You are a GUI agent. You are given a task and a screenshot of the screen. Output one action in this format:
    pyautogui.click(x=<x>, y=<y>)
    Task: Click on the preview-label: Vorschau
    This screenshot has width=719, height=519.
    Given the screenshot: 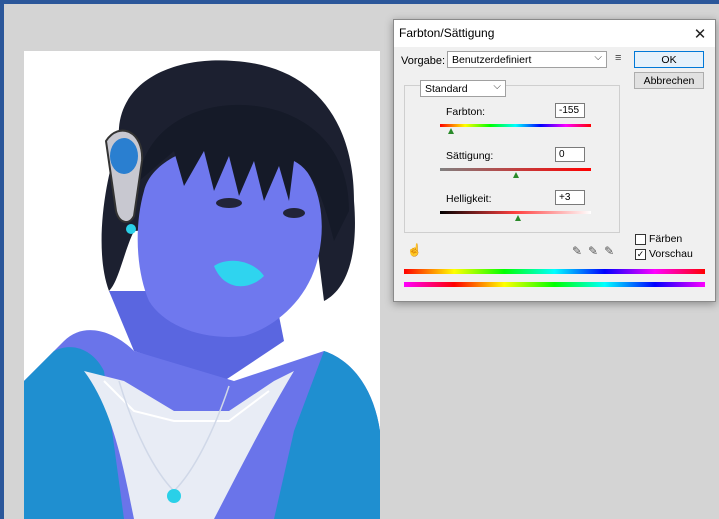 What is the action you would take?
    pyautogui.click(x=671, y=254)
    